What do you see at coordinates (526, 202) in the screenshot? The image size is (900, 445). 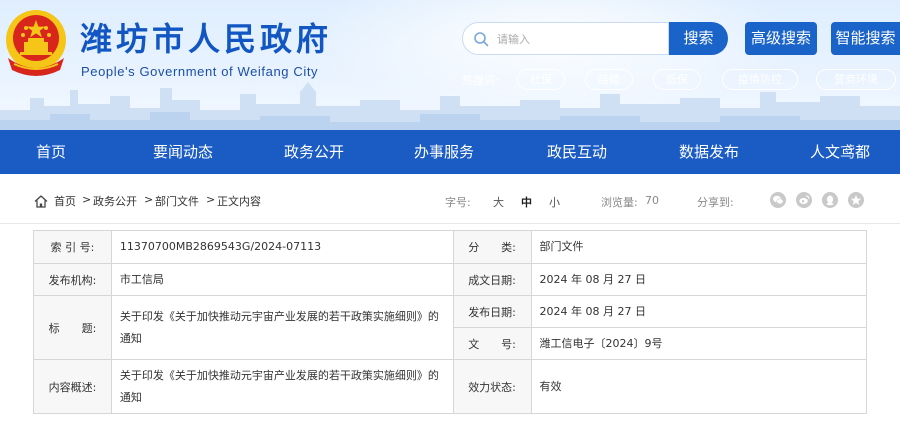 I see `font-size-medium-button: 中` at bounding box center [526, 202].